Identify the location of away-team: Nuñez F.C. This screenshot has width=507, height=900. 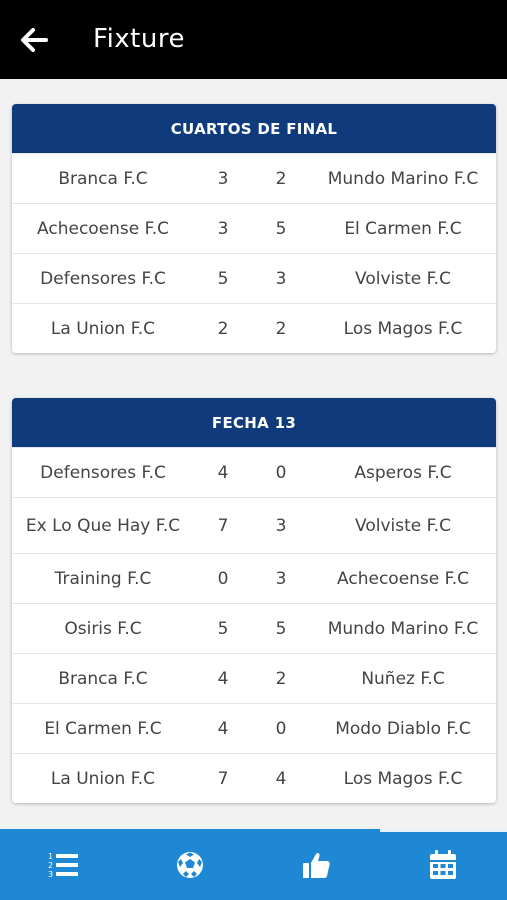
(403, 678).